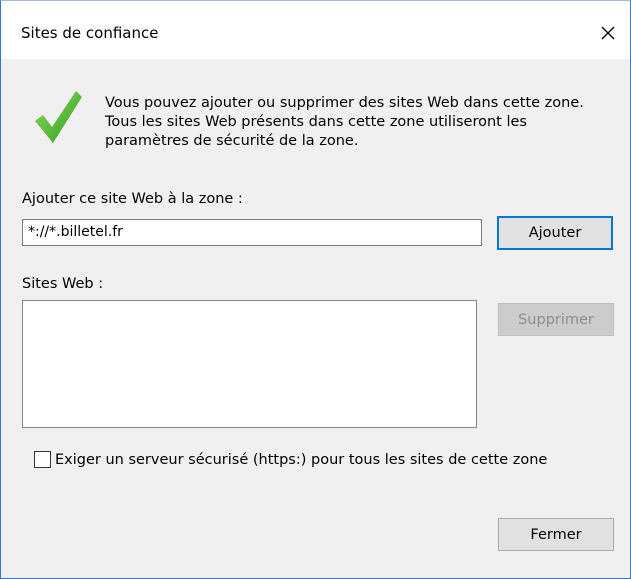 This screenshot has width=631, height=579. Describe the element at coordinates (555, 233) in the screenshot. I see `add-button: Ajouter` at that location.